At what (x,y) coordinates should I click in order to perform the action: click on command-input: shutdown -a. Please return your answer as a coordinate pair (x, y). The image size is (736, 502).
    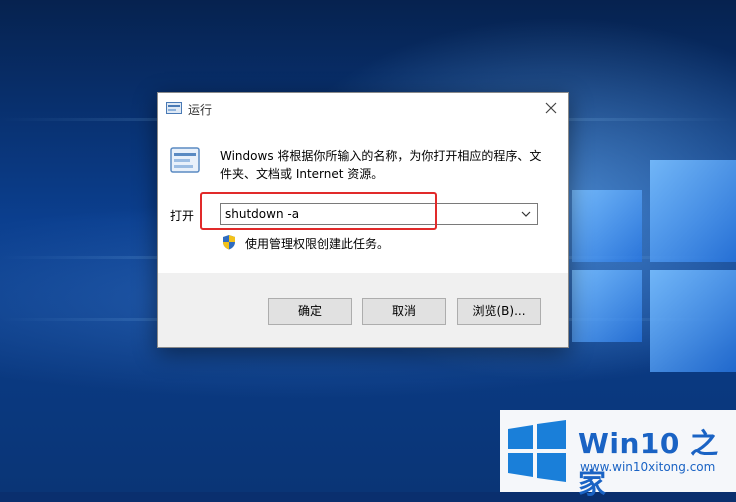
    Looking at the image, I should click on (379, 214).